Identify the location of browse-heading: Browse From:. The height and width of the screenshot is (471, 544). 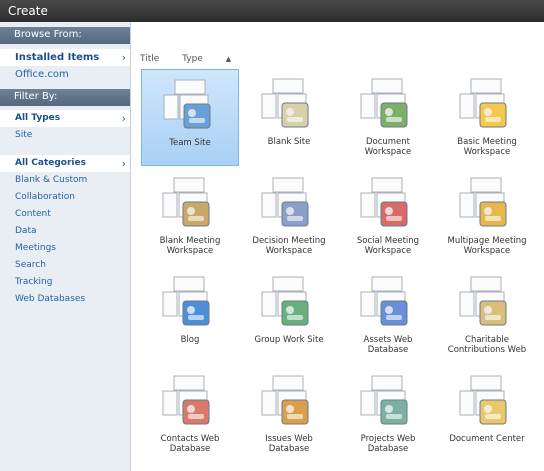
(65, 35).